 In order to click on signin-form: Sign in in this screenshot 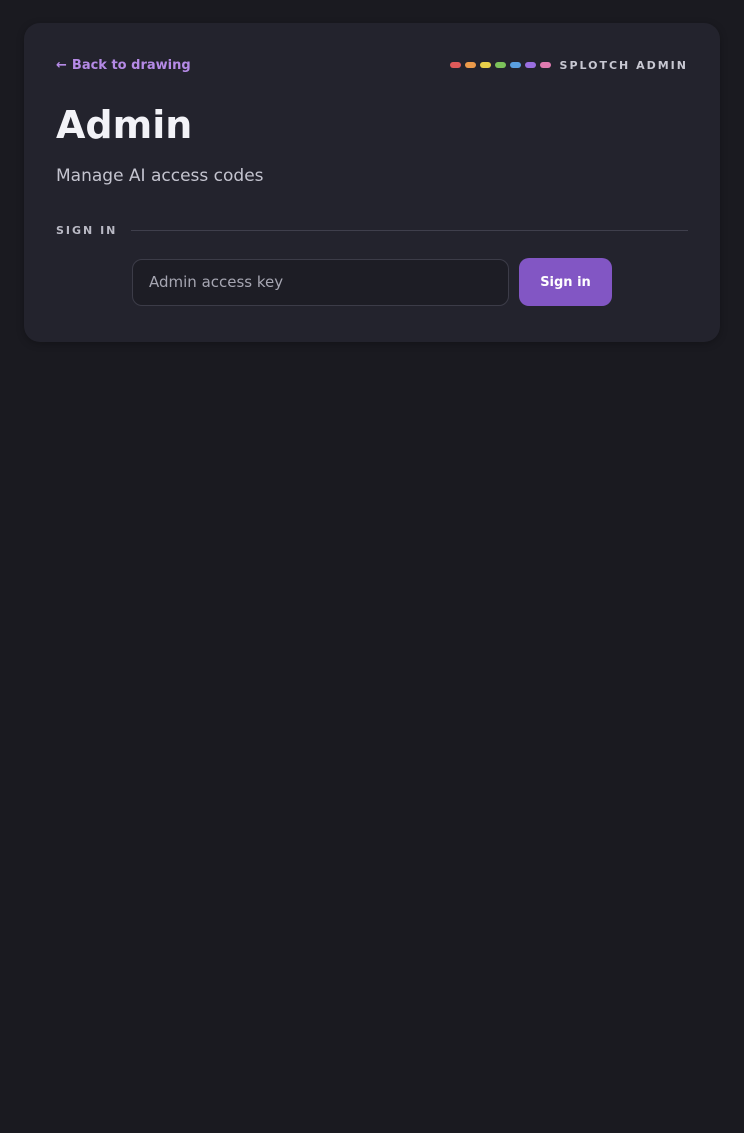, I will do `click(372, 282)`.